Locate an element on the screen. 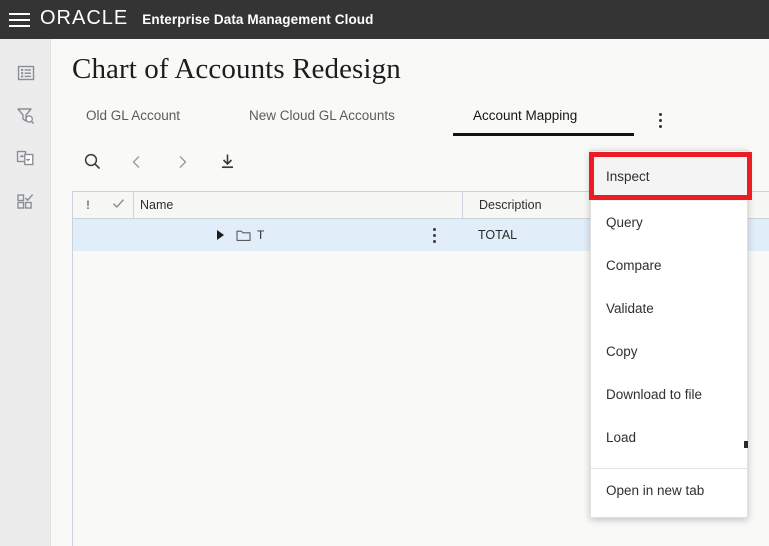 The image size is (769, 546). filter-search-icon is located at coordinates (25, 115).